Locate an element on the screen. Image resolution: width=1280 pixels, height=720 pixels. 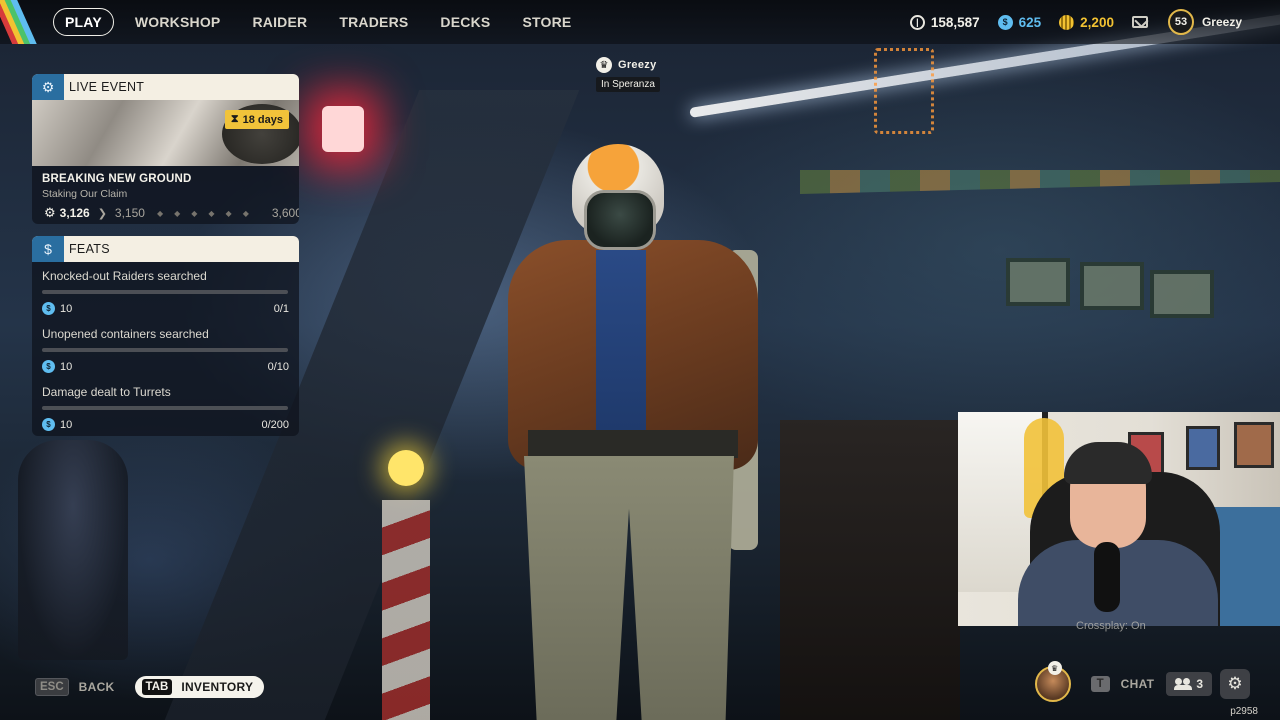
wall-frame is located at coordinates (1254, 445).